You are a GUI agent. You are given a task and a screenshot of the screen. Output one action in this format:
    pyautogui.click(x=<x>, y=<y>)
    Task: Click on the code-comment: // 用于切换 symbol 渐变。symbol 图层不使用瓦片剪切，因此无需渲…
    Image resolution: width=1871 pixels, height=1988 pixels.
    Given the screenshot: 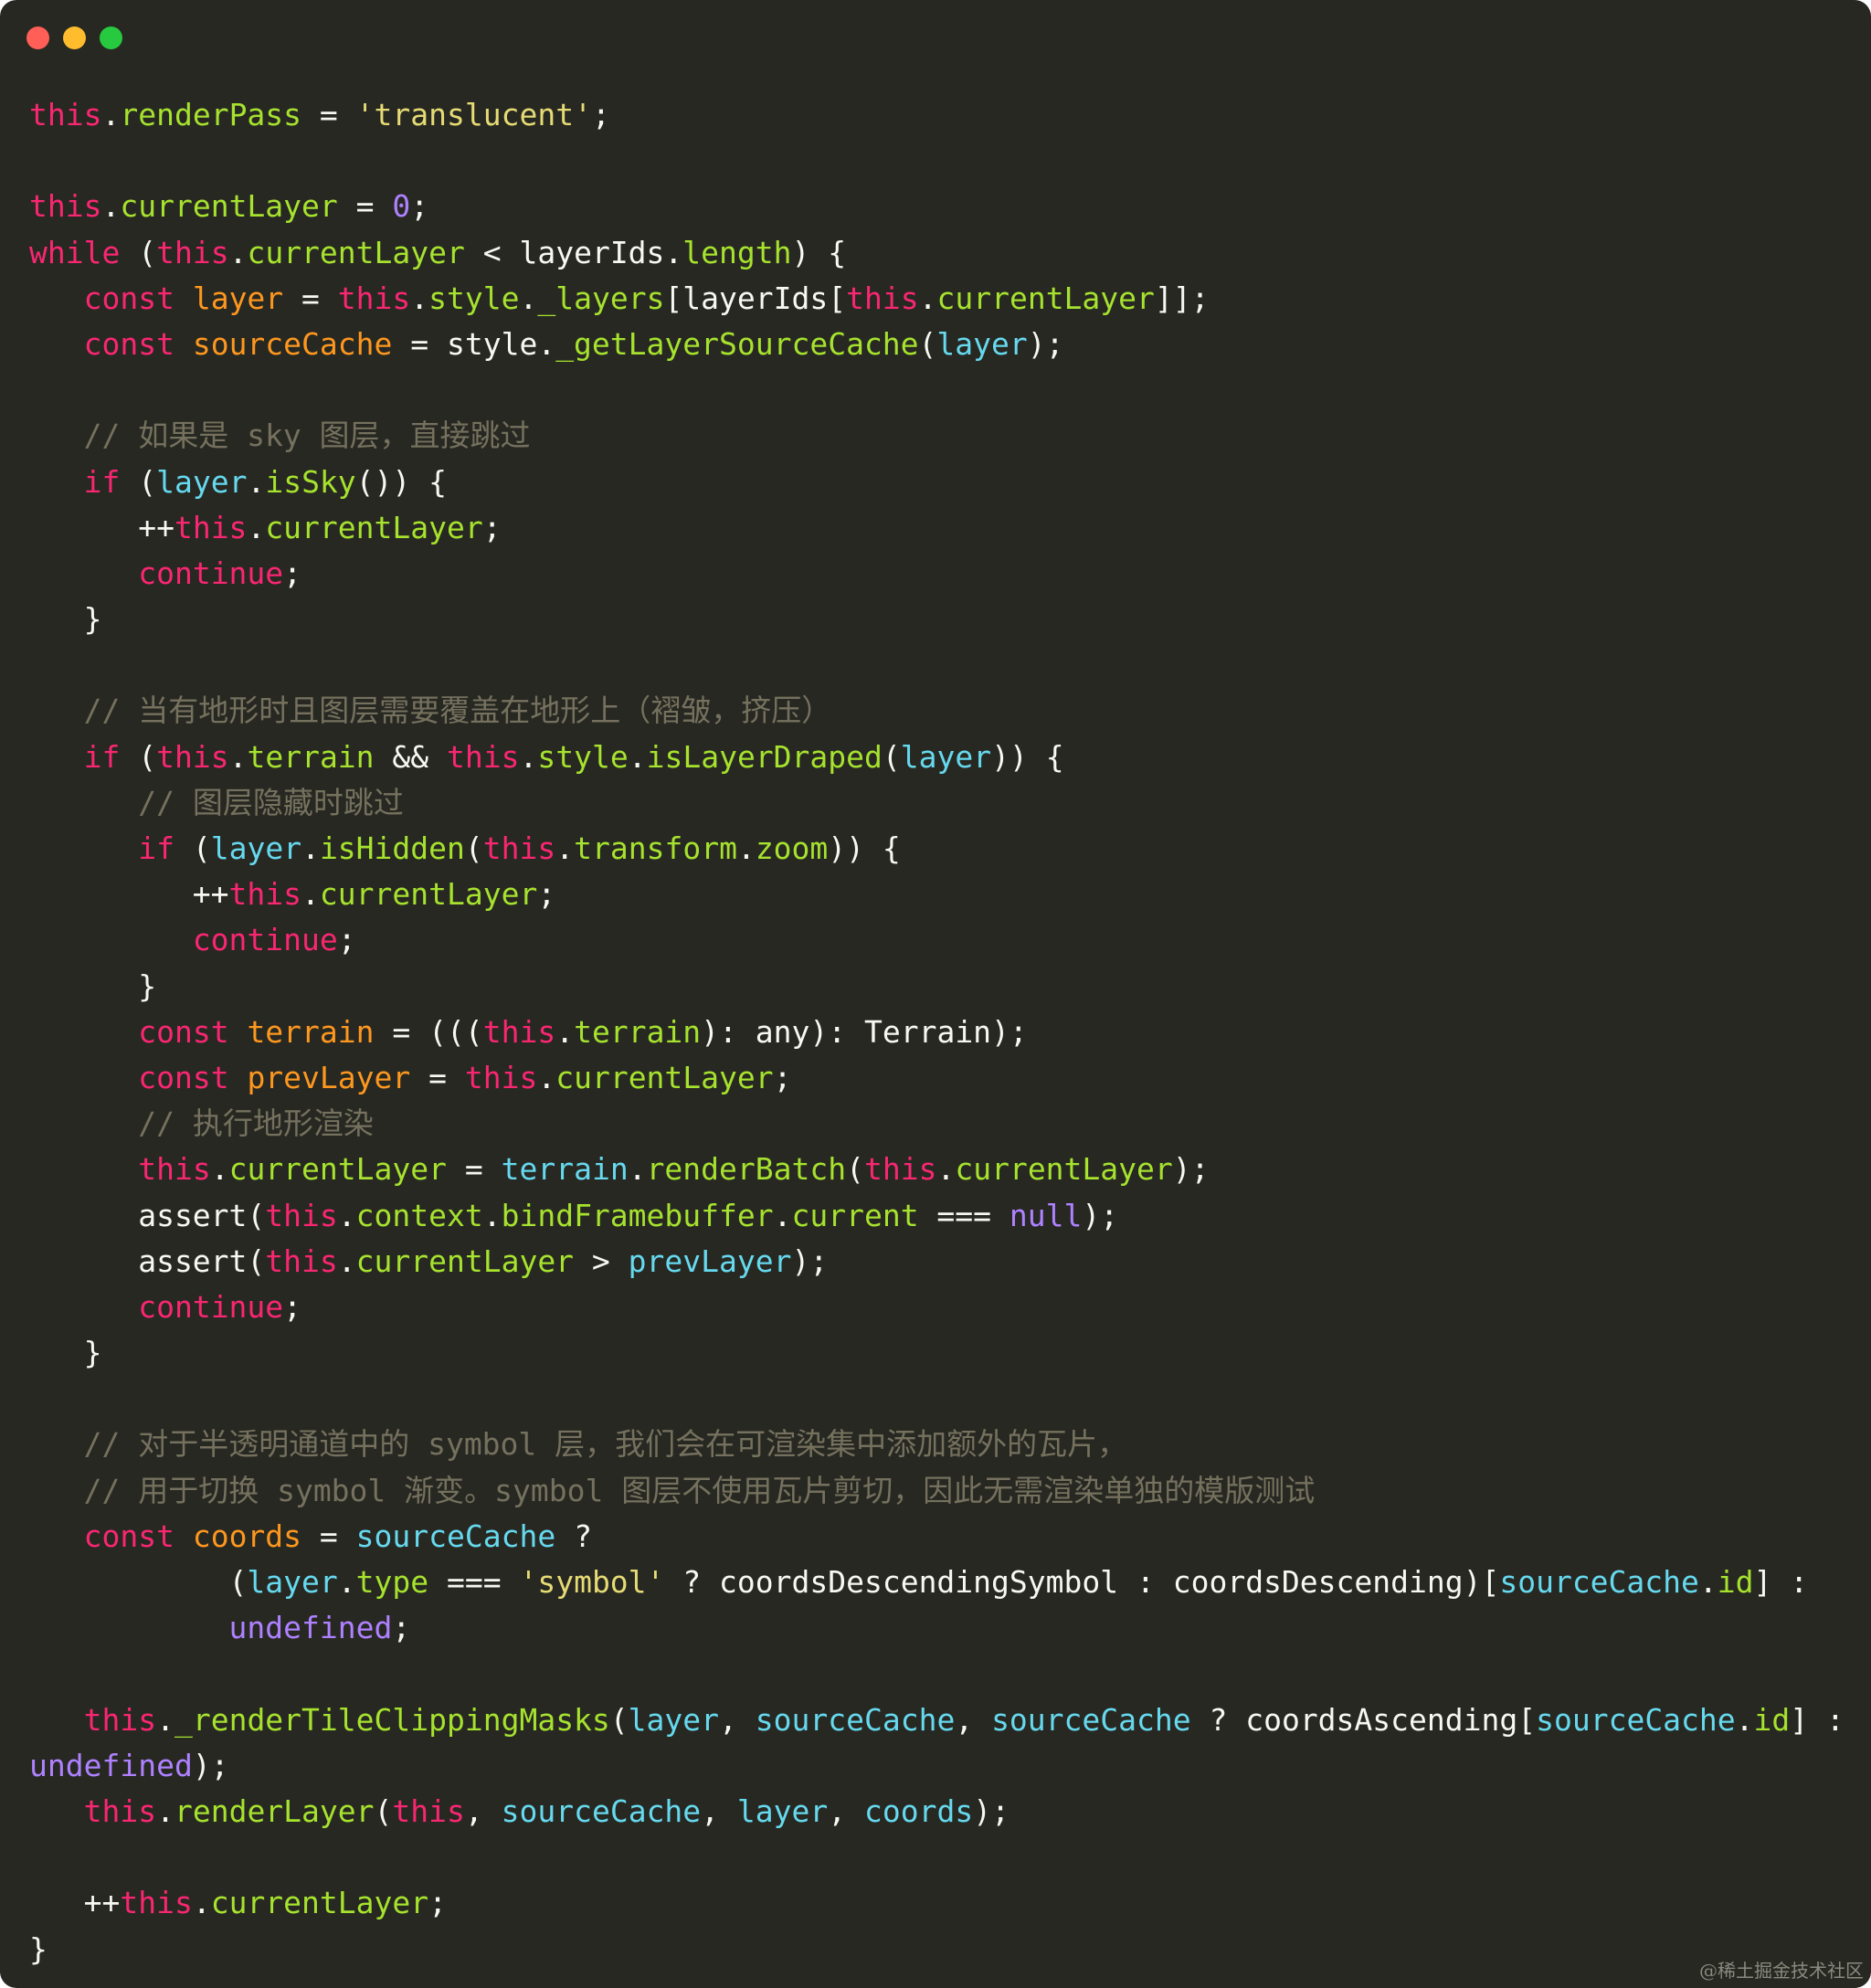 What is the action you would take?
    pyautogui.click(x=699, y=1490)
    